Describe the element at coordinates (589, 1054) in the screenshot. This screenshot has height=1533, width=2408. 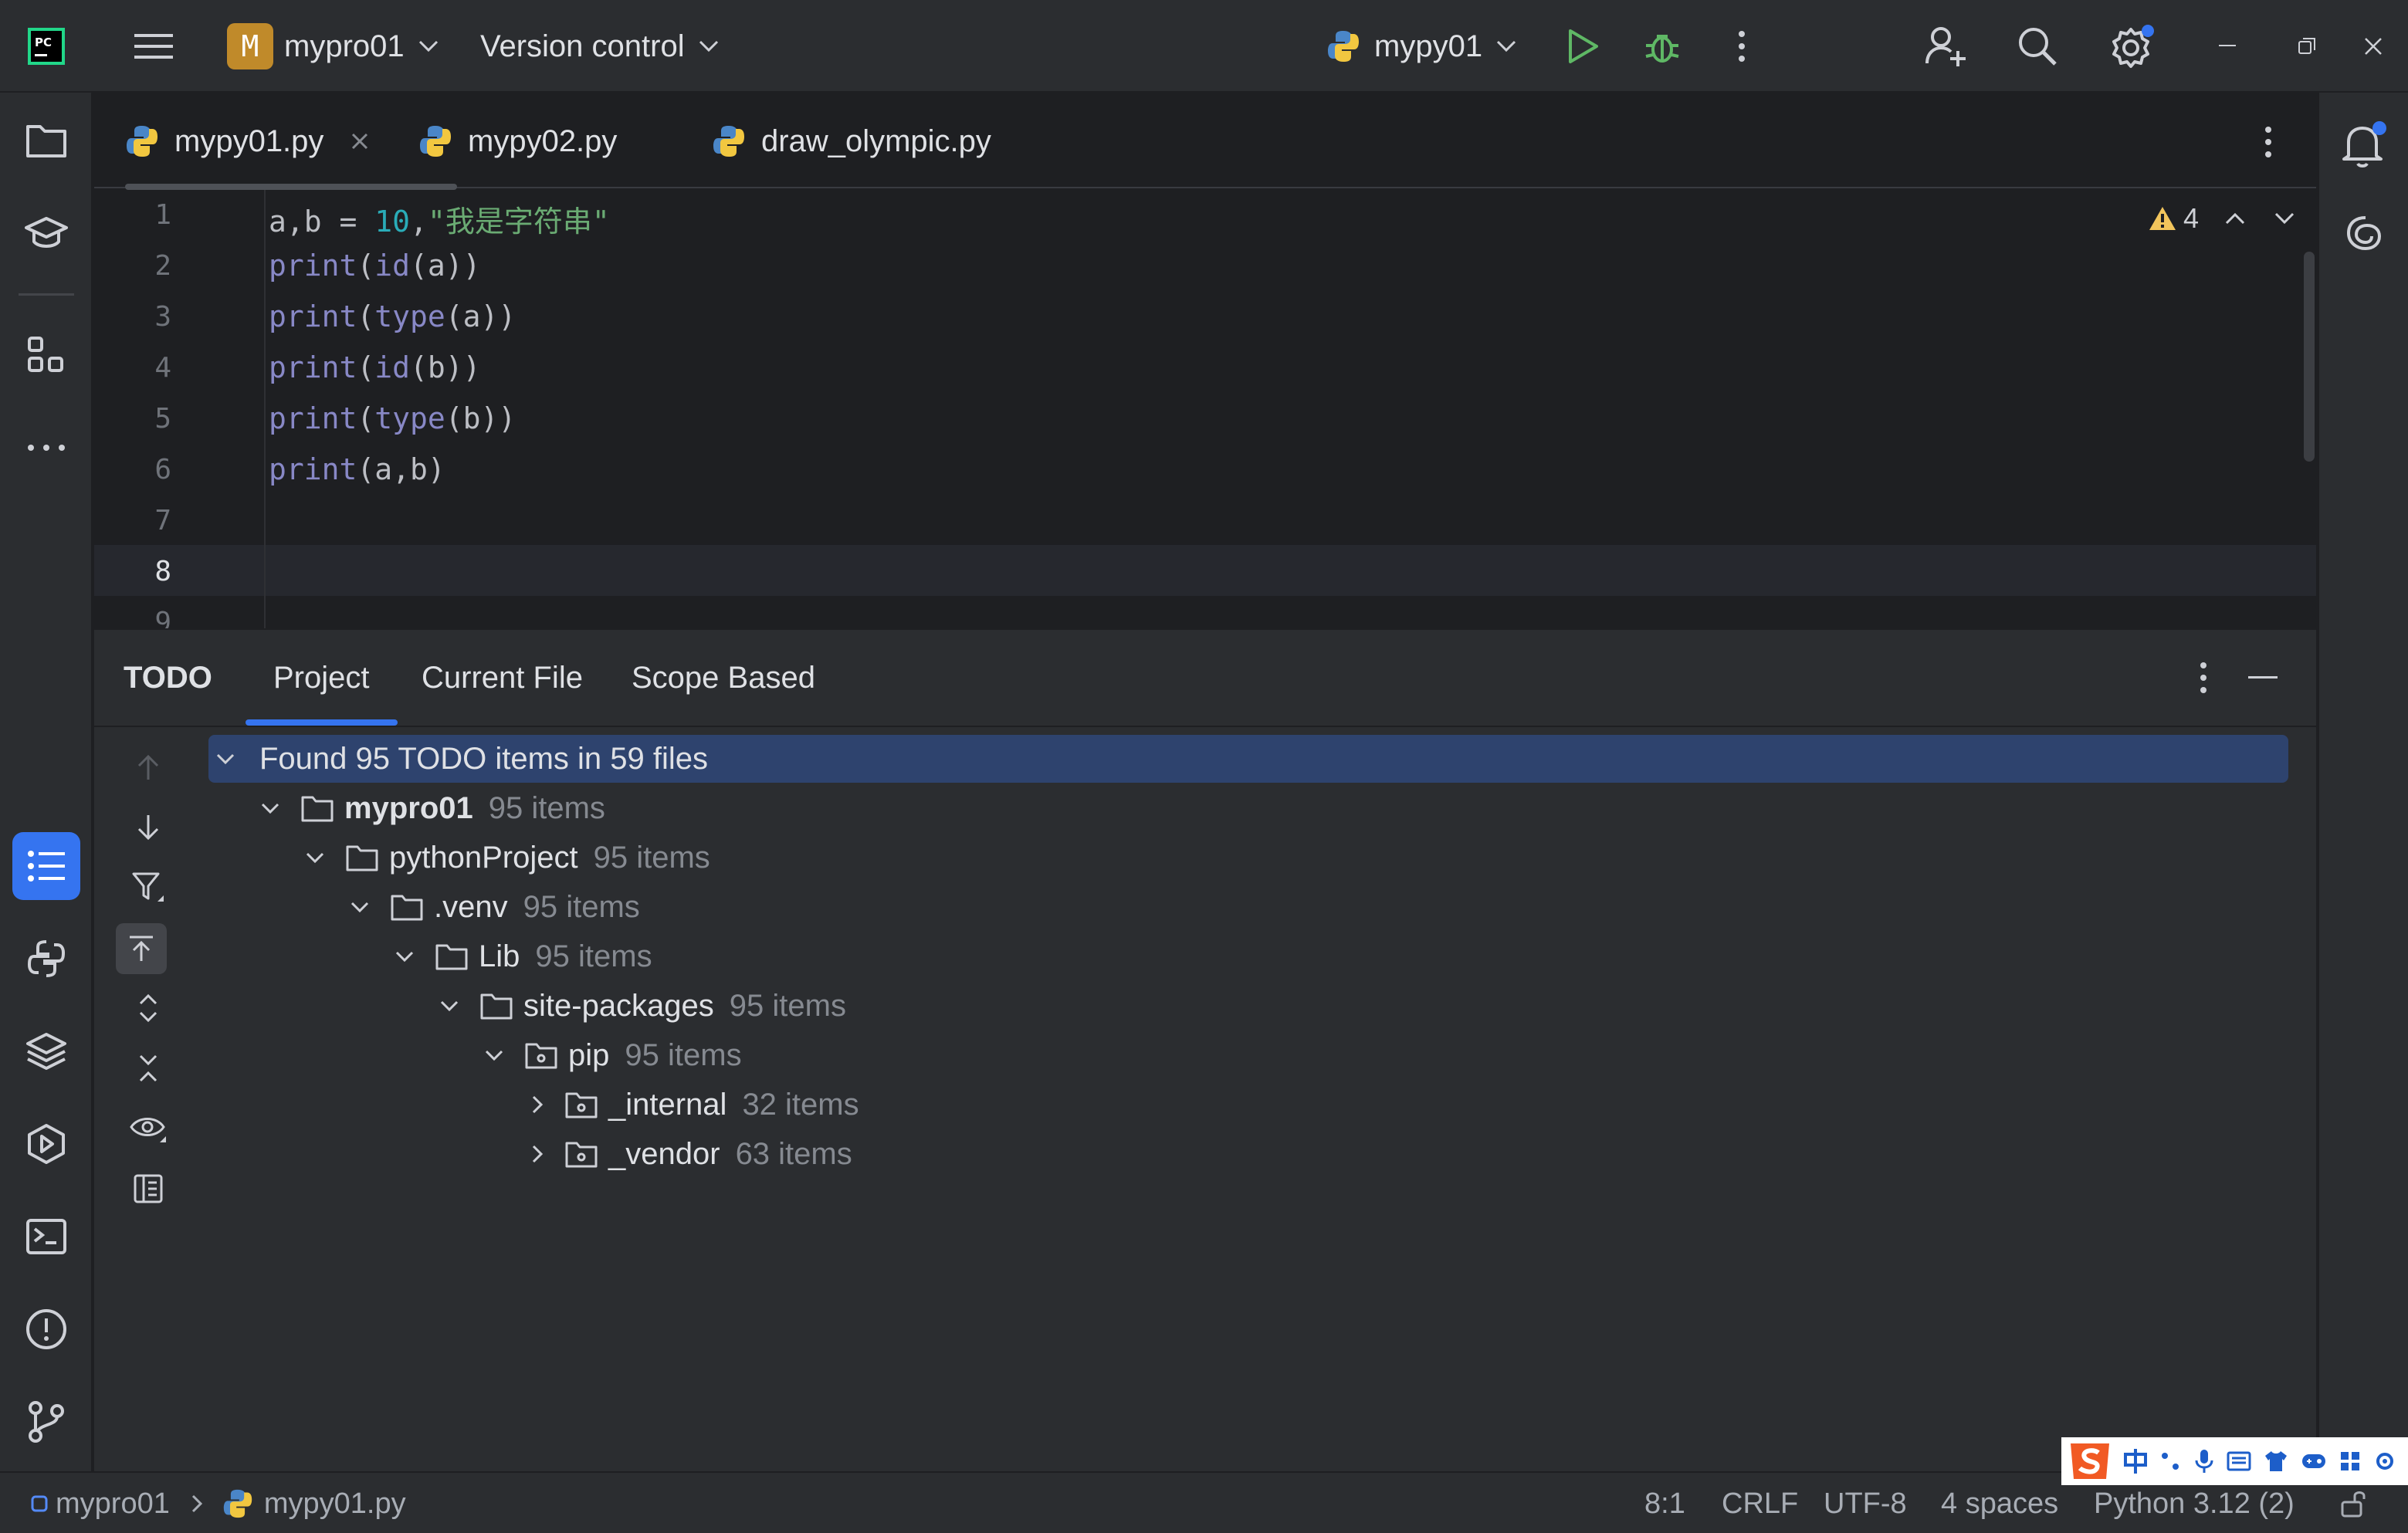
I see `tree-node-name: pip` at that location.